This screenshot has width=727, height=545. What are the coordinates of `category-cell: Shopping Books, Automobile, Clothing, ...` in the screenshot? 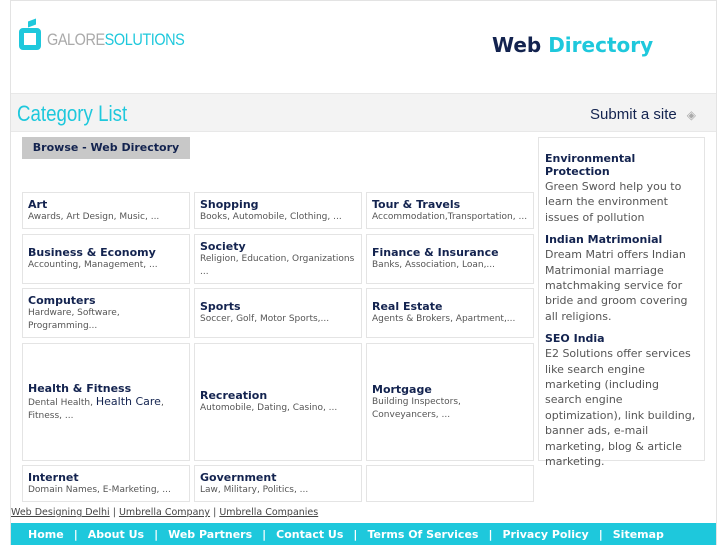 It's located at (278, 210).